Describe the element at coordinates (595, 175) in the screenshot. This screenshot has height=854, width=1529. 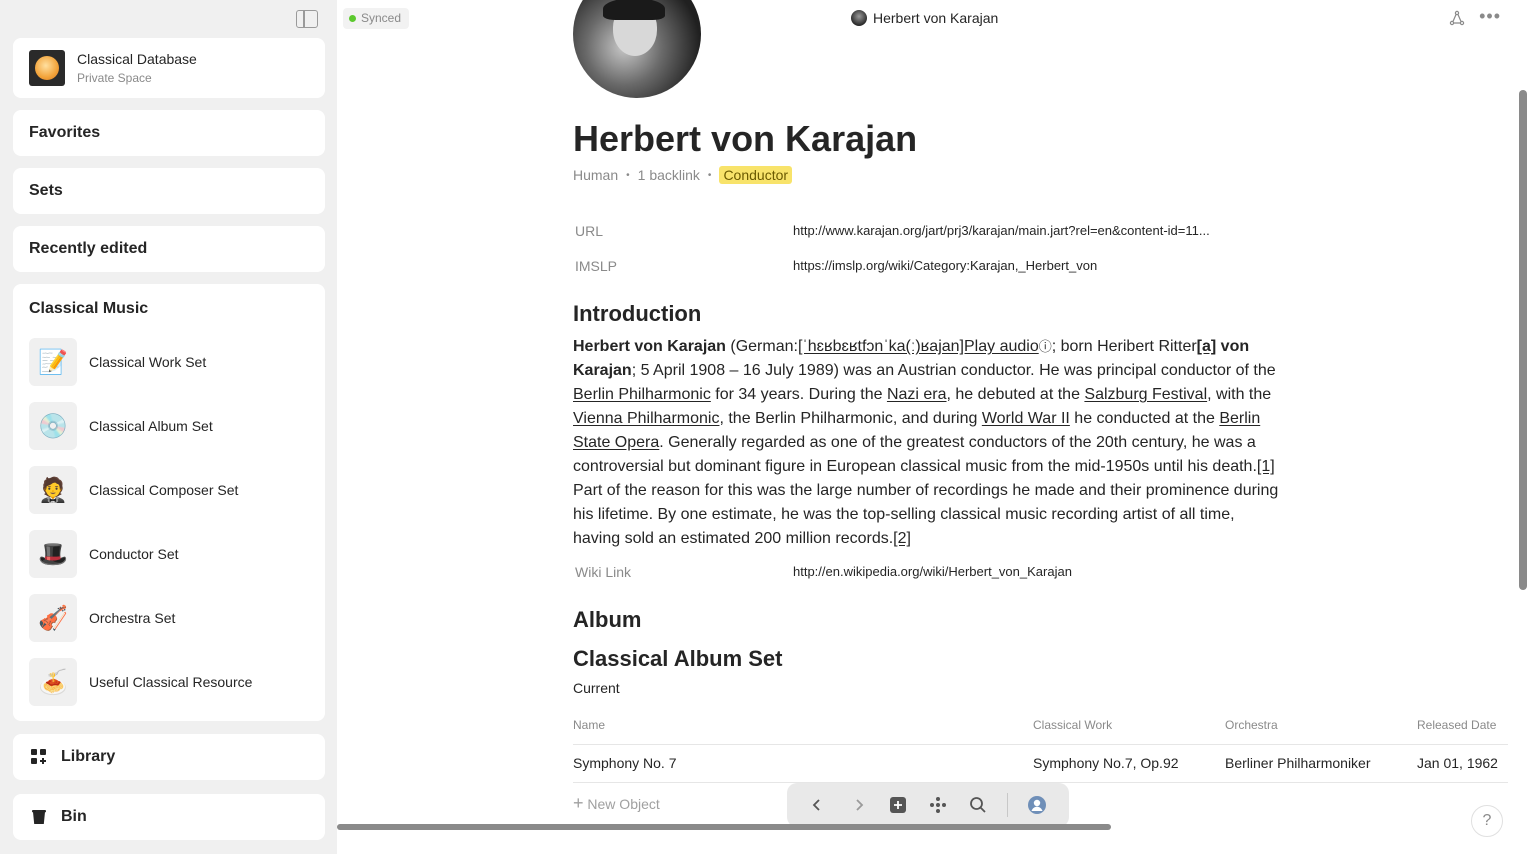
I see `object-type: Human` at that location.